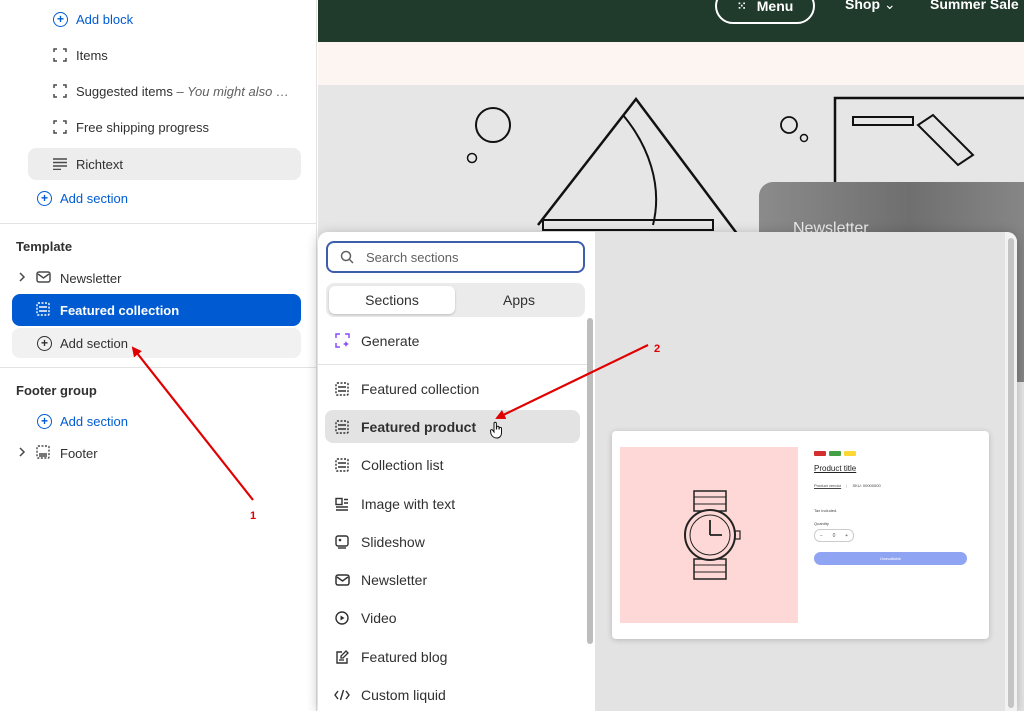  I want to click on quantity-stepper: − 0 +, so click(834, 535).